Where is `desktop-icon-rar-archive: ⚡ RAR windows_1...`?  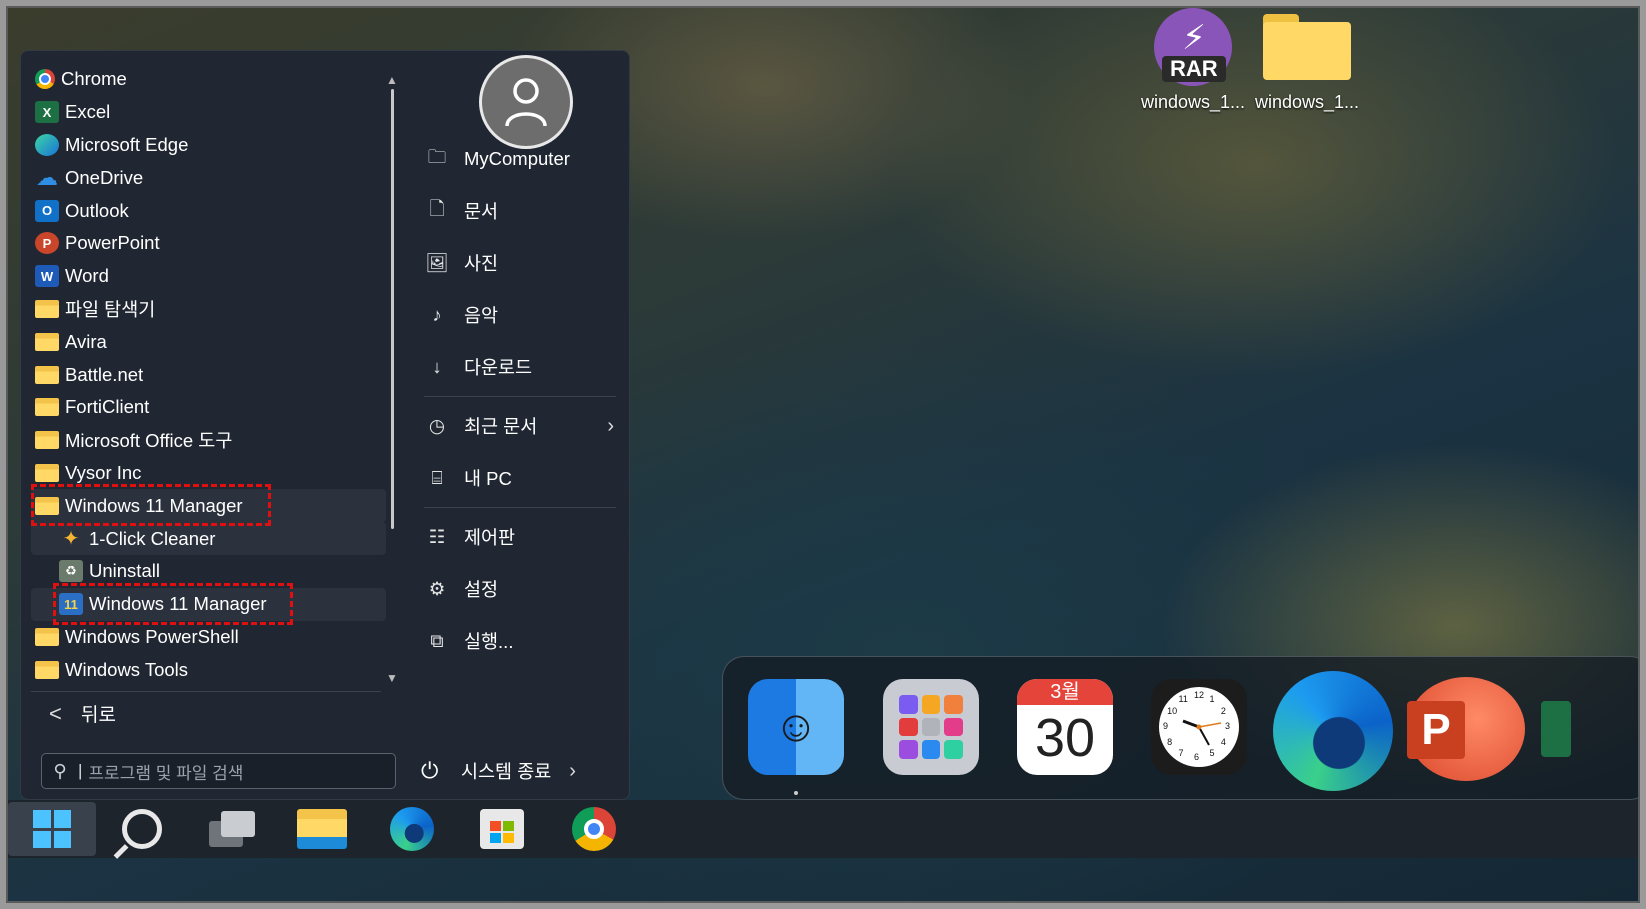
desktop-icon-rar-archive: ⚡ RAR windows_1... is located at coordinates (1193, 60).